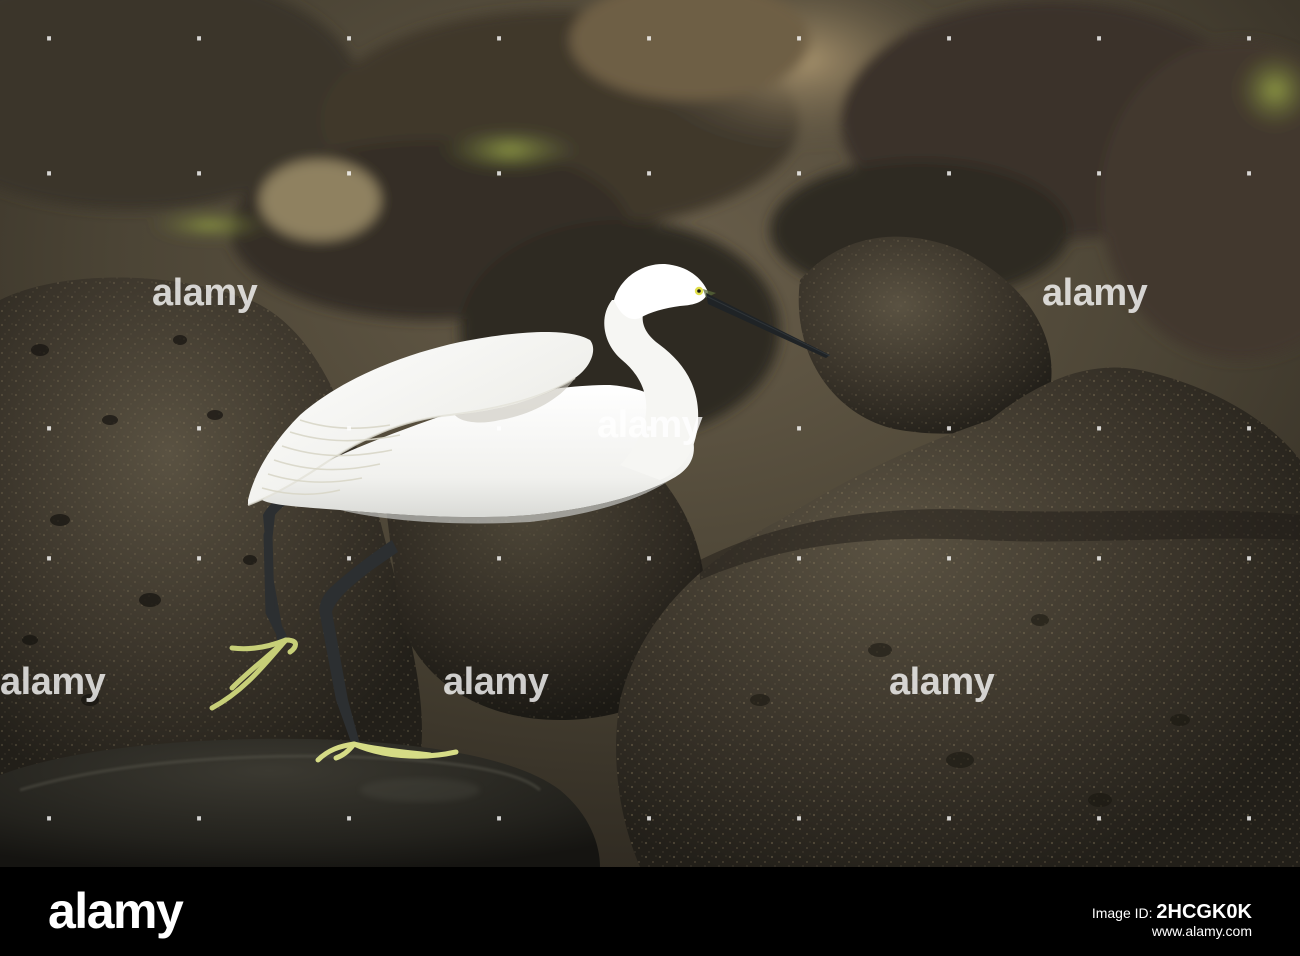 This screenshot has width=1300, height=956. I want to click on image-id-block: Image ID: 2HCGK0K www.alamy.com, so click(1092, 920).